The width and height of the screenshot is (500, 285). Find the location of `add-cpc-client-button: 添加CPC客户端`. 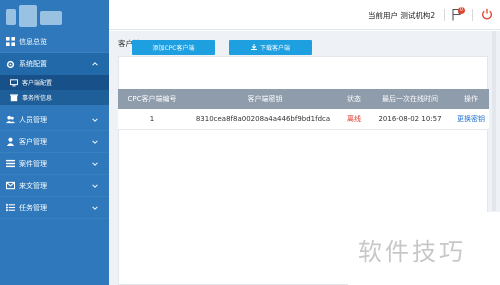

add-cpc-client-button: 添加CPC客户端 is located at coordinates (173, 47).